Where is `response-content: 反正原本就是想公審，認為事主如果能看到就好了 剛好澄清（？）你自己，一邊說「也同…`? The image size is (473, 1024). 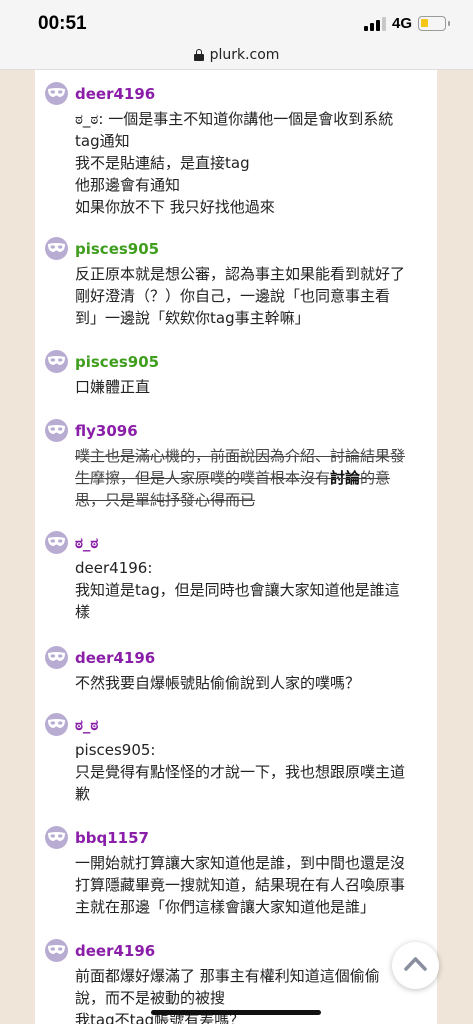 response-content: 反正原本就是想公審，認為事主如果能看到就好了 剛好澄清（？）你自己，一邊說「也同… is located at coordinates (255, 296).